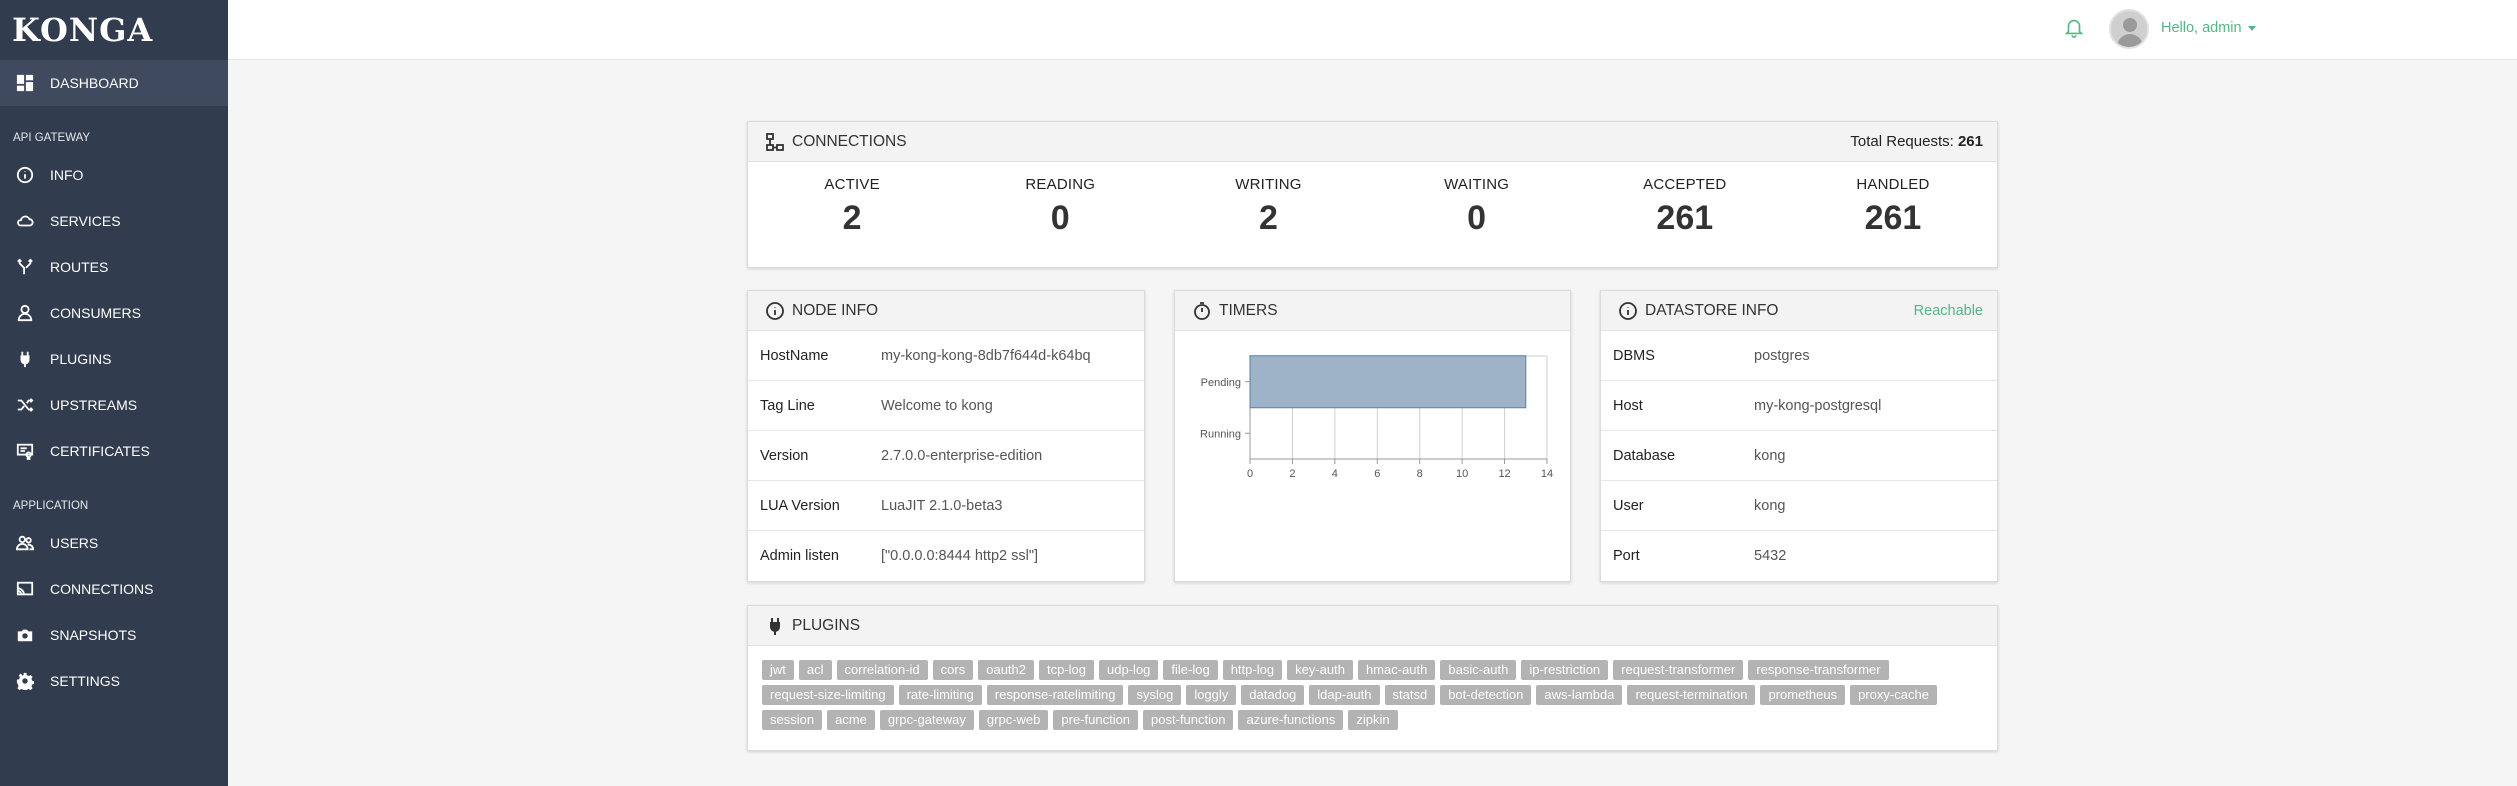 The image size is (2517, 786). Describe the element at coordinates (1268, 214) in the screenshot. I see `stat-writing: WRITING 2` at that location.